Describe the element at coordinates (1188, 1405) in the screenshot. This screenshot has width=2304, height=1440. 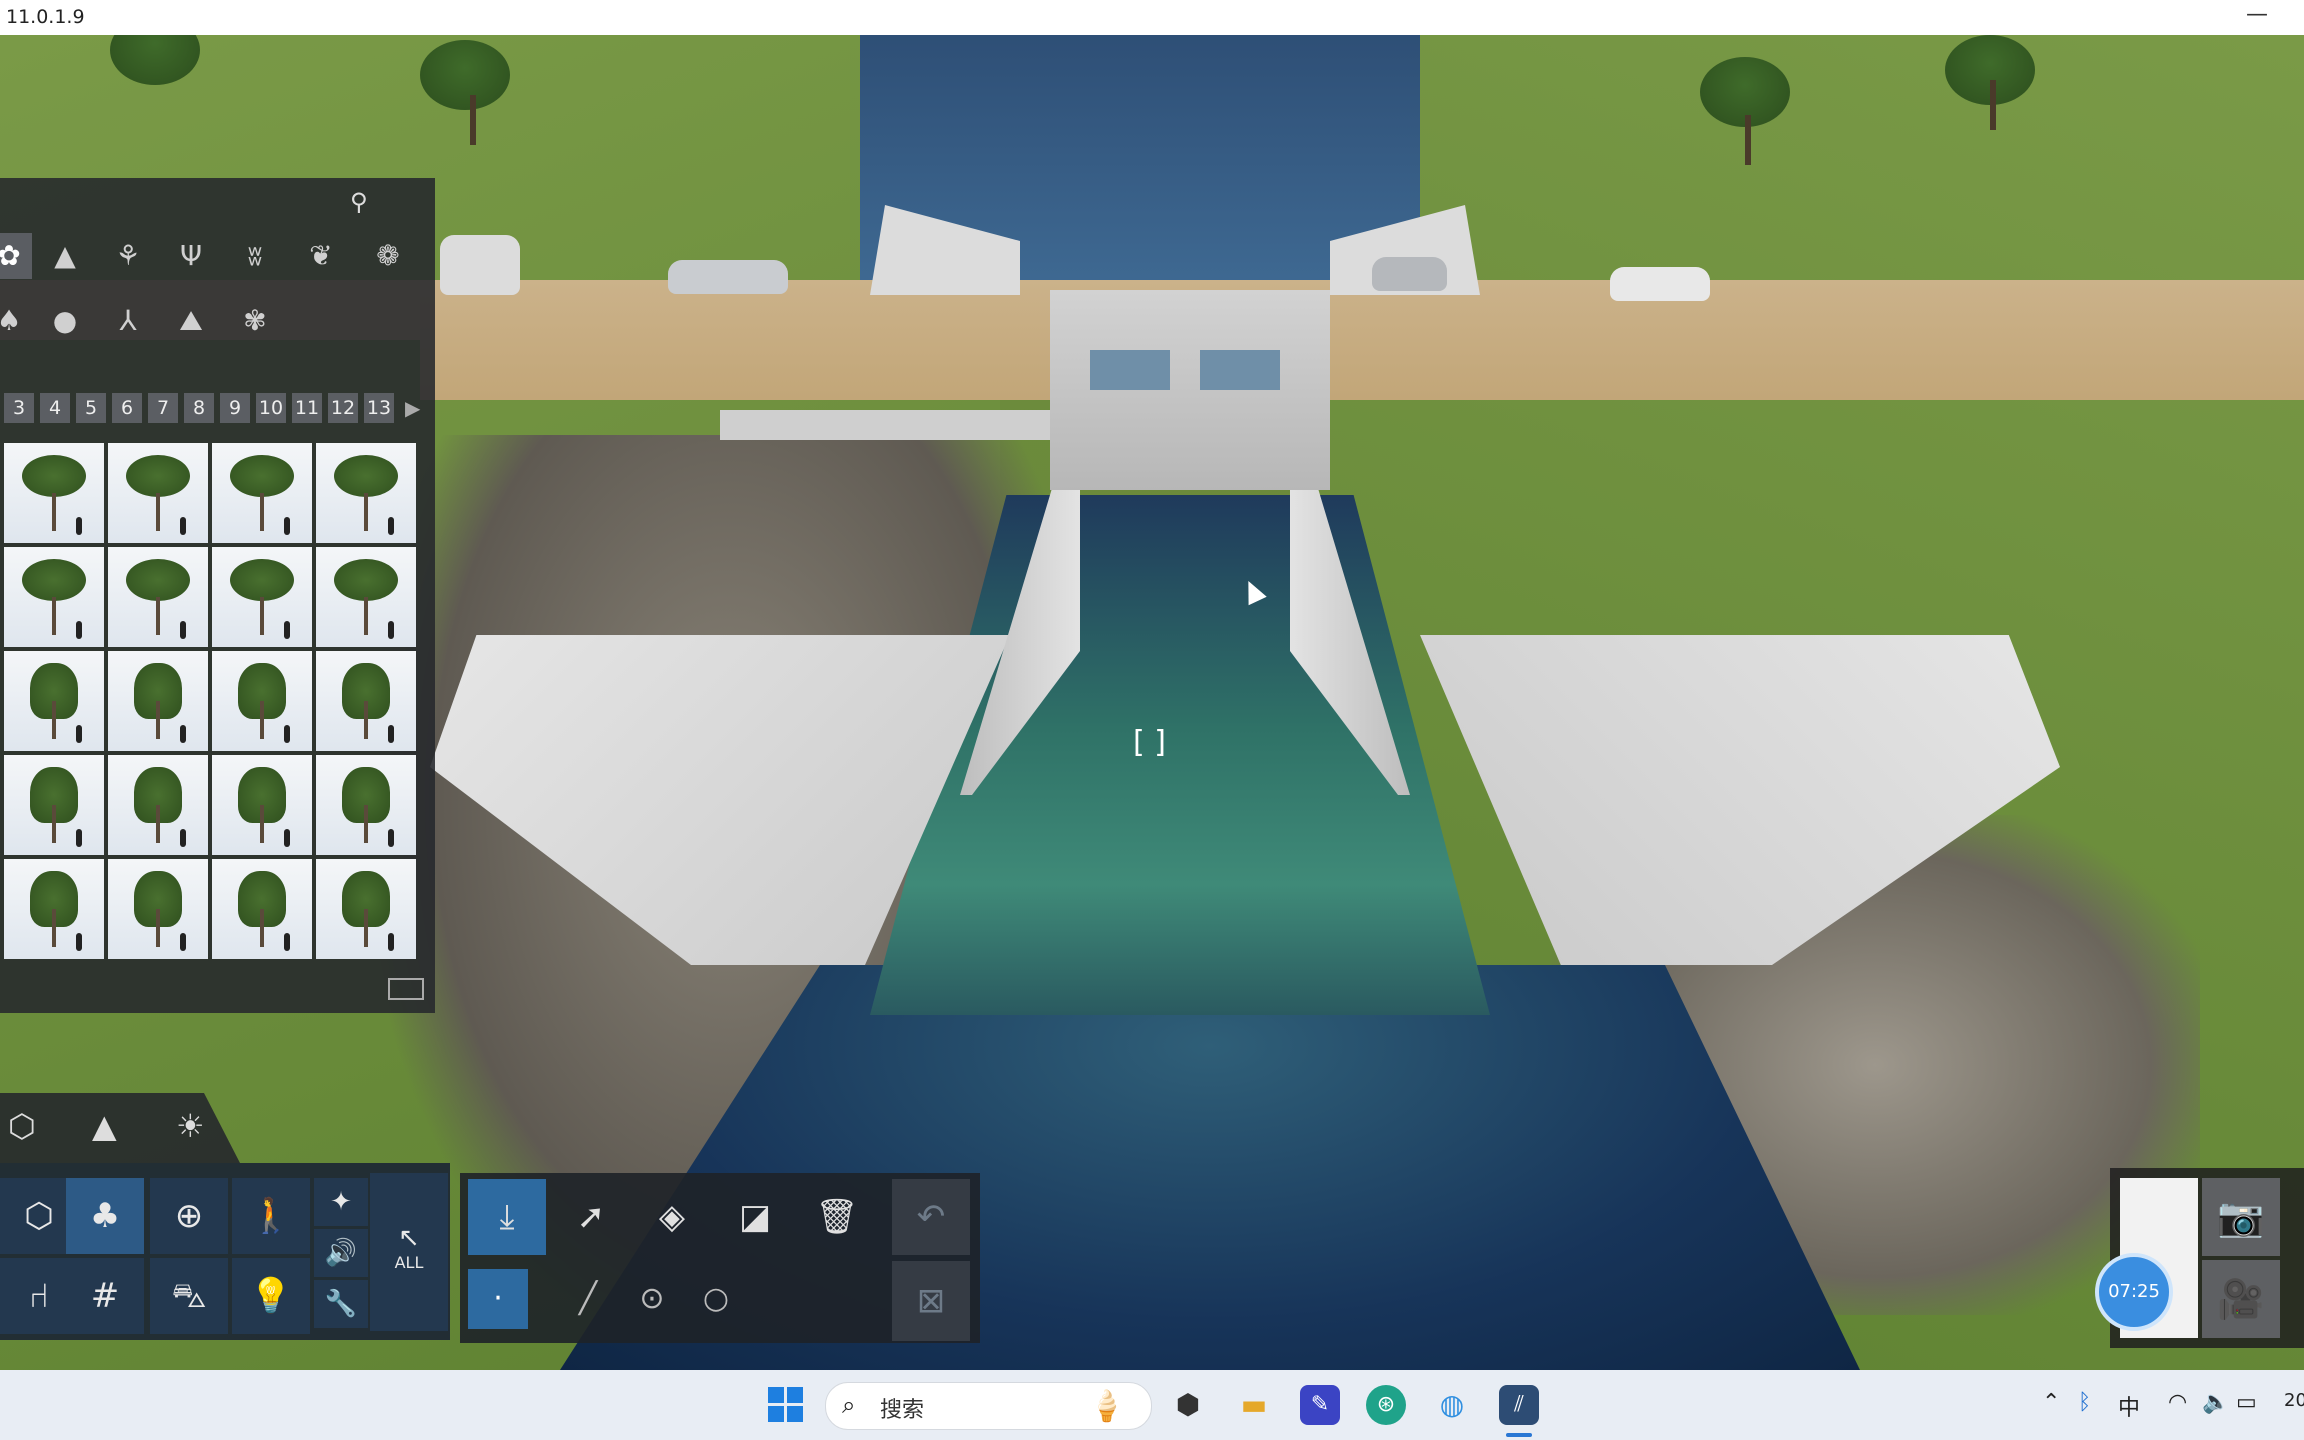
I see `cube-app-icon: ⬢` at that location.